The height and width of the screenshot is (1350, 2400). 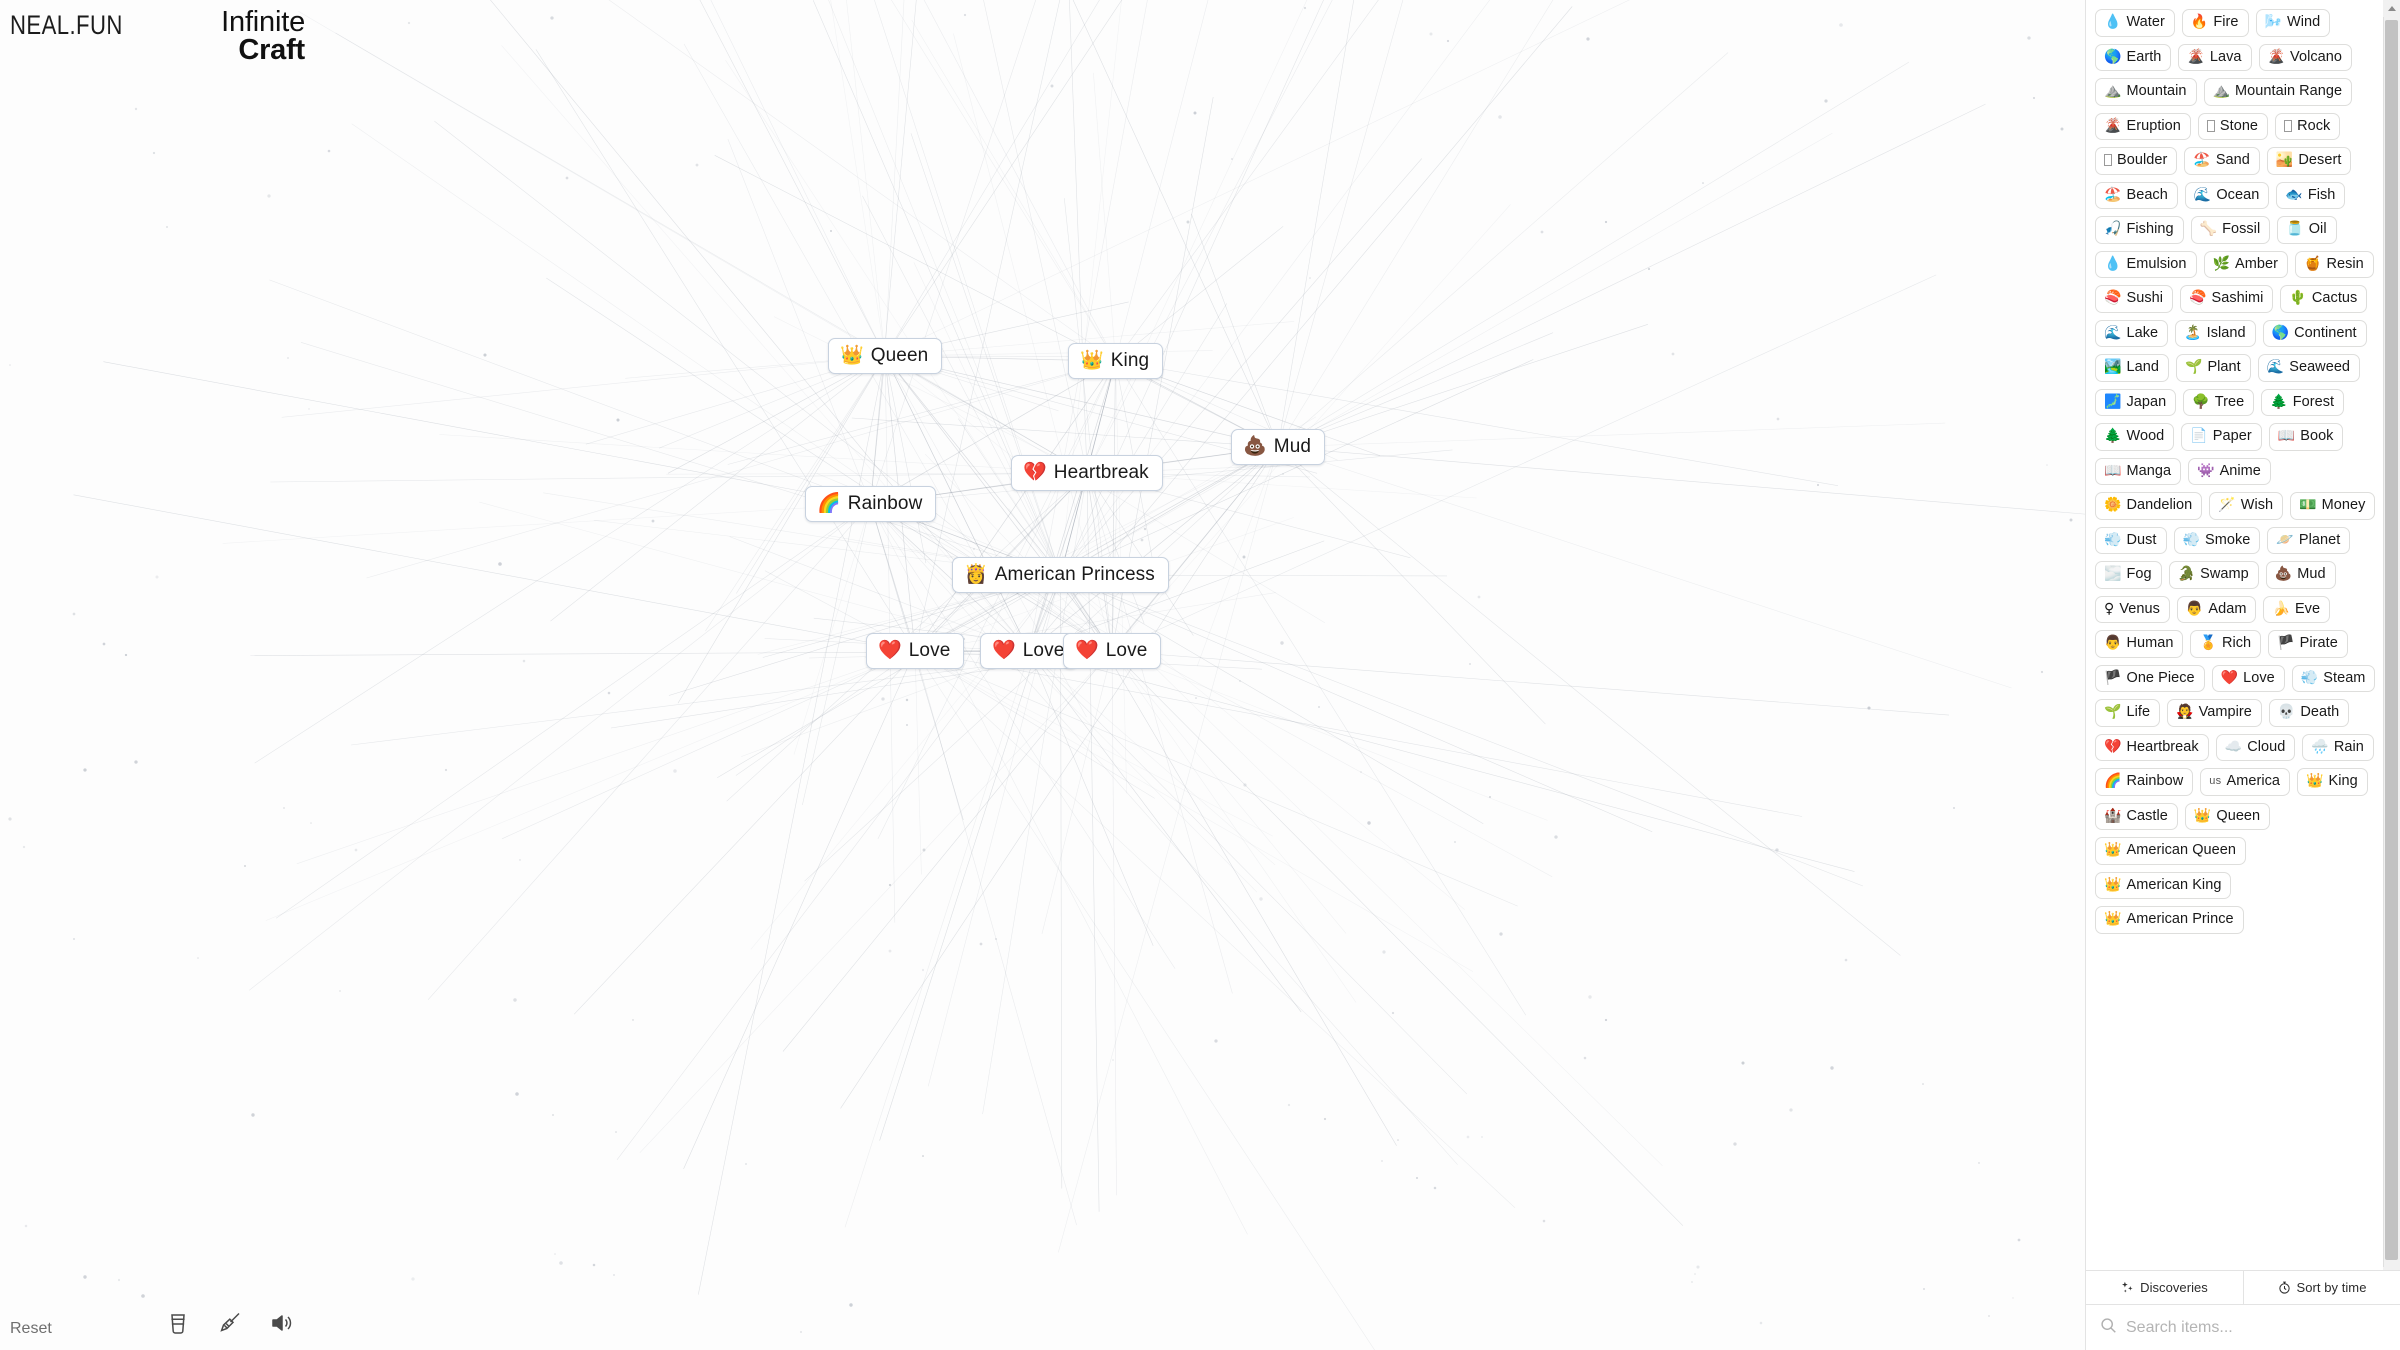 What do you see at coordinates (2308, 126) in the screenshot?
I see `item-pill: Rock` at bounding box center [2308, 126].